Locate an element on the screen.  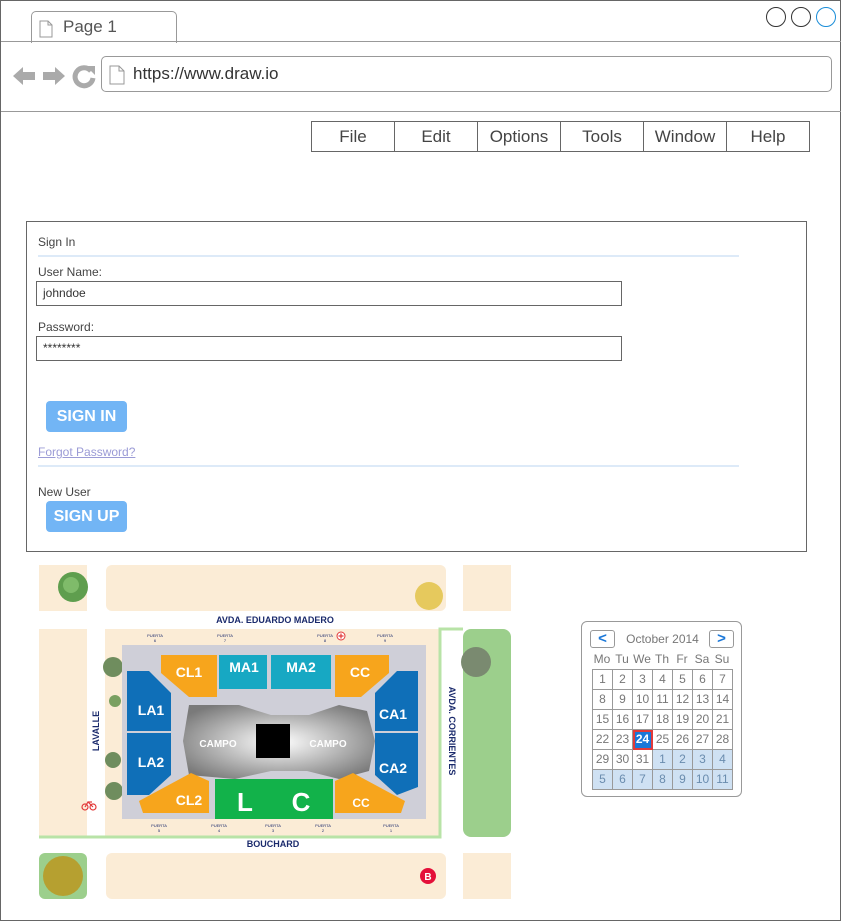
calendar-day: 14 is located at coordinates (723, 700).